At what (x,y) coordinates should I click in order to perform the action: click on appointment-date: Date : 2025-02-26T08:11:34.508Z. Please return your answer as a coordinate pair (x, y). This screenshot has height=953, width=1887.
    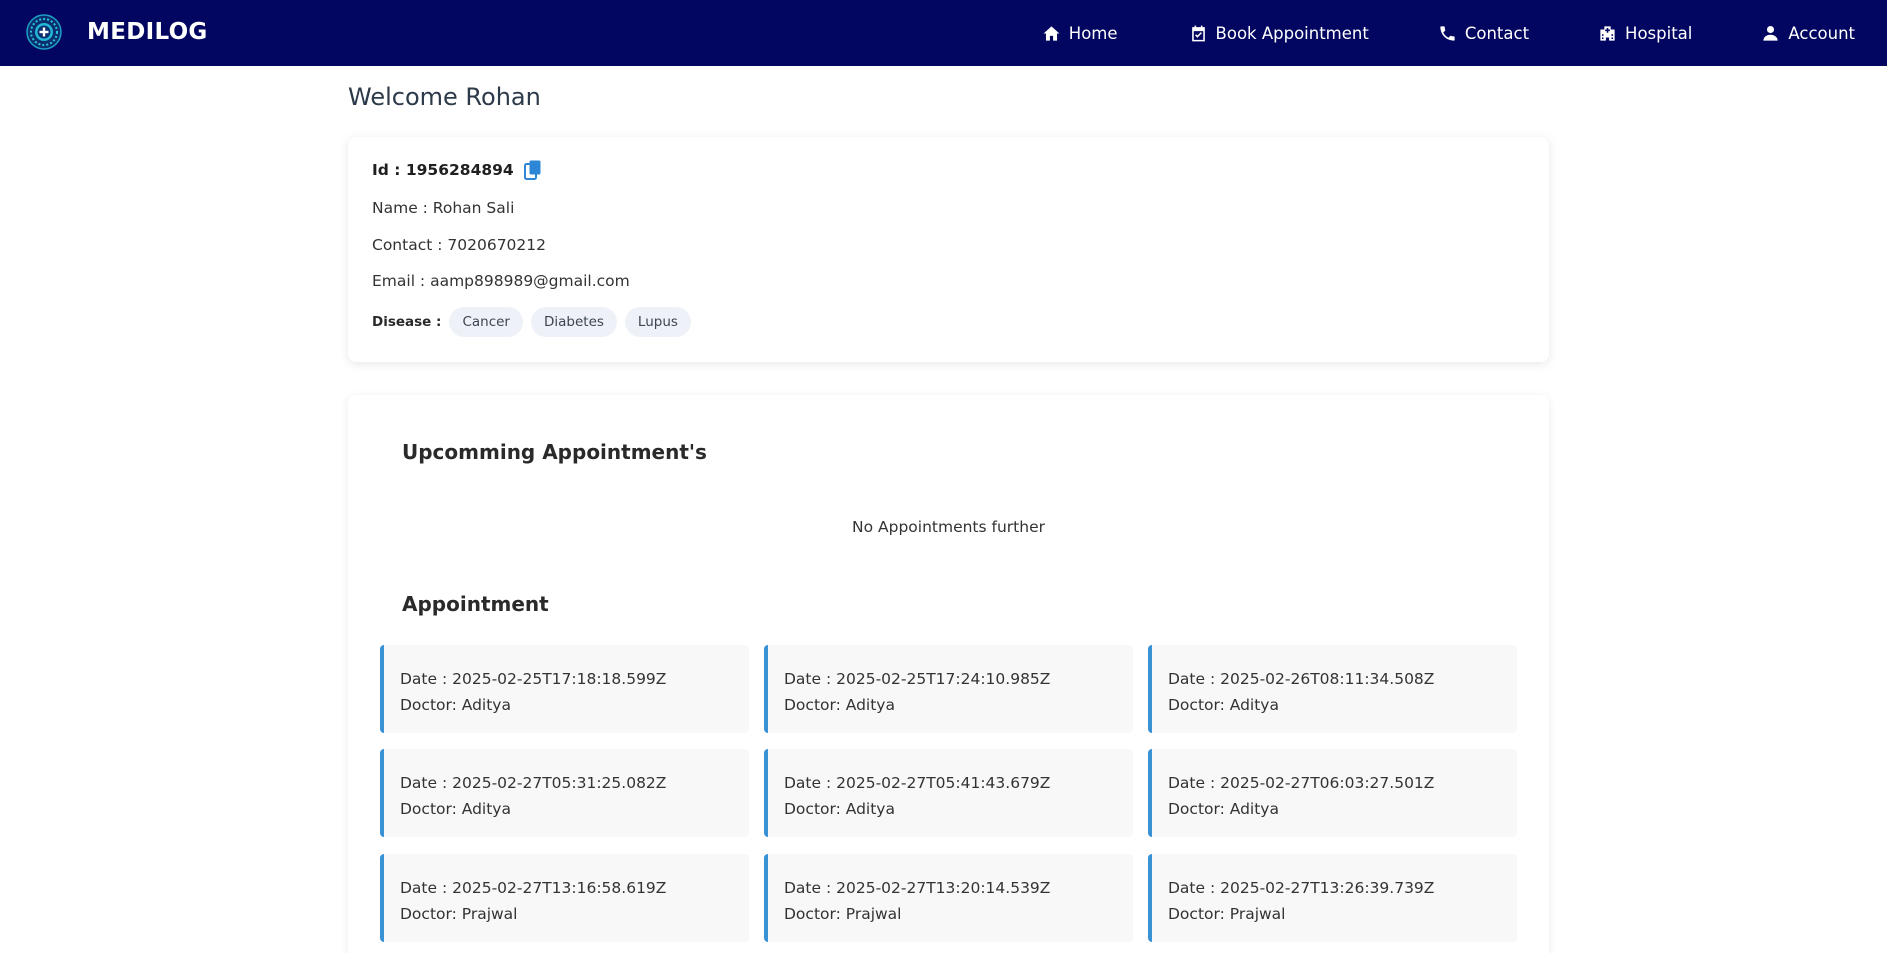
    Looking at the image, I should click on (1301, 679).